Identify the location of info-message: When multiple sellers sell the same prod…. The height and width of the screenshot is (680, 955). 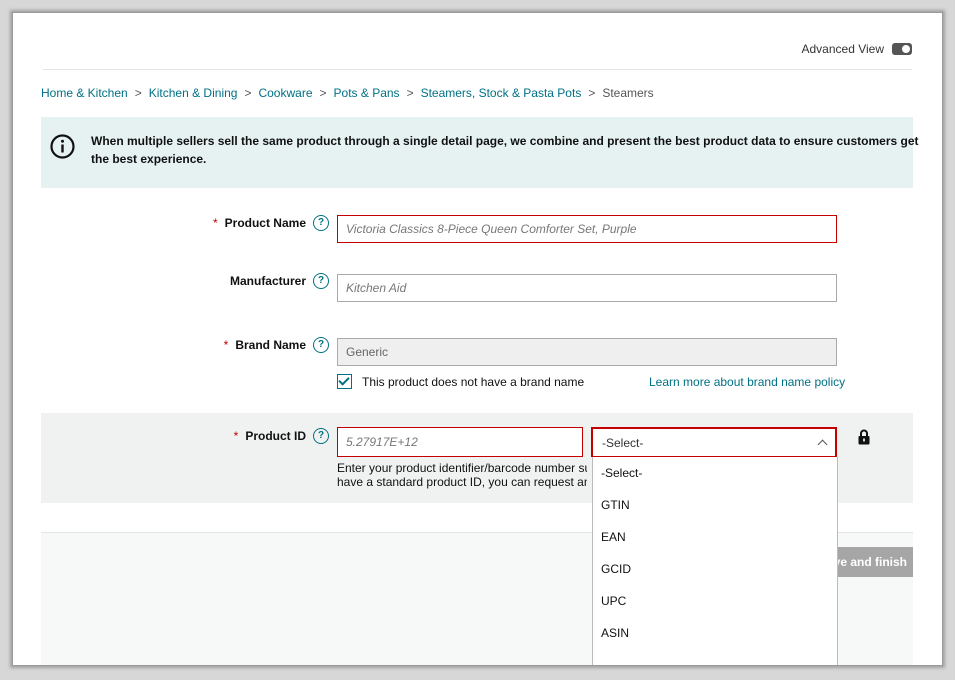
(505, 150).